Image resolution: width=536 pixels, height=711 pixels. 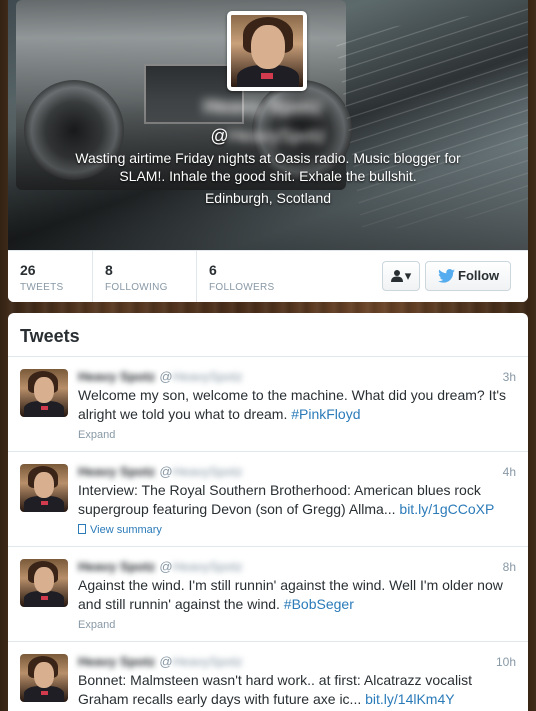 I want to click on profile-display-name: Heavy Spotz, so click(x=263, y=107).